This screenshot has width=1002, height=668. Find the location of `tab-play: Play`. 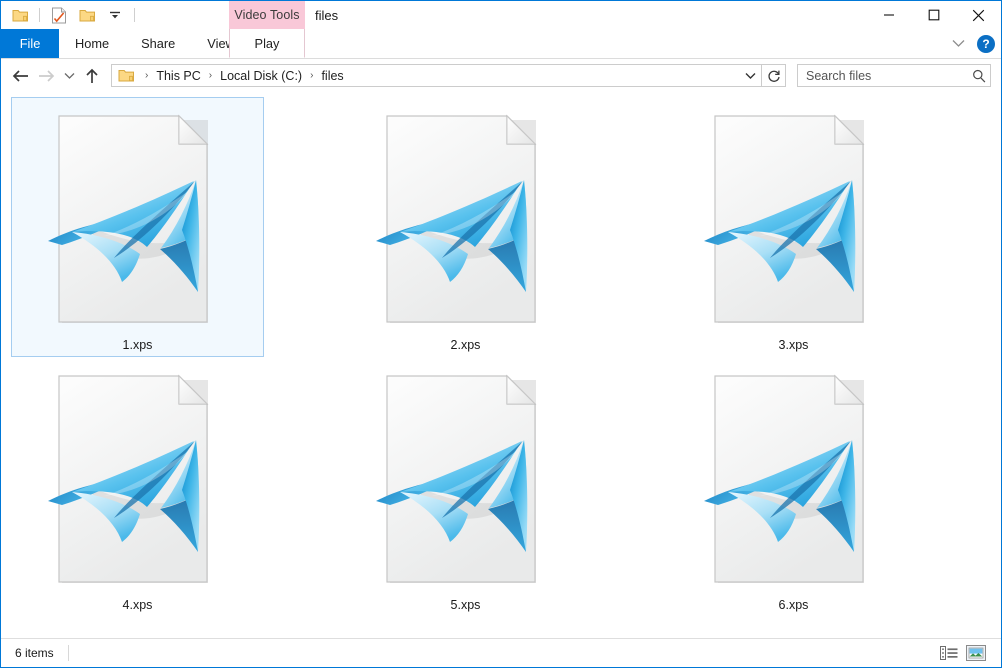

tab-play: Play is located at coordinates (267, 43).